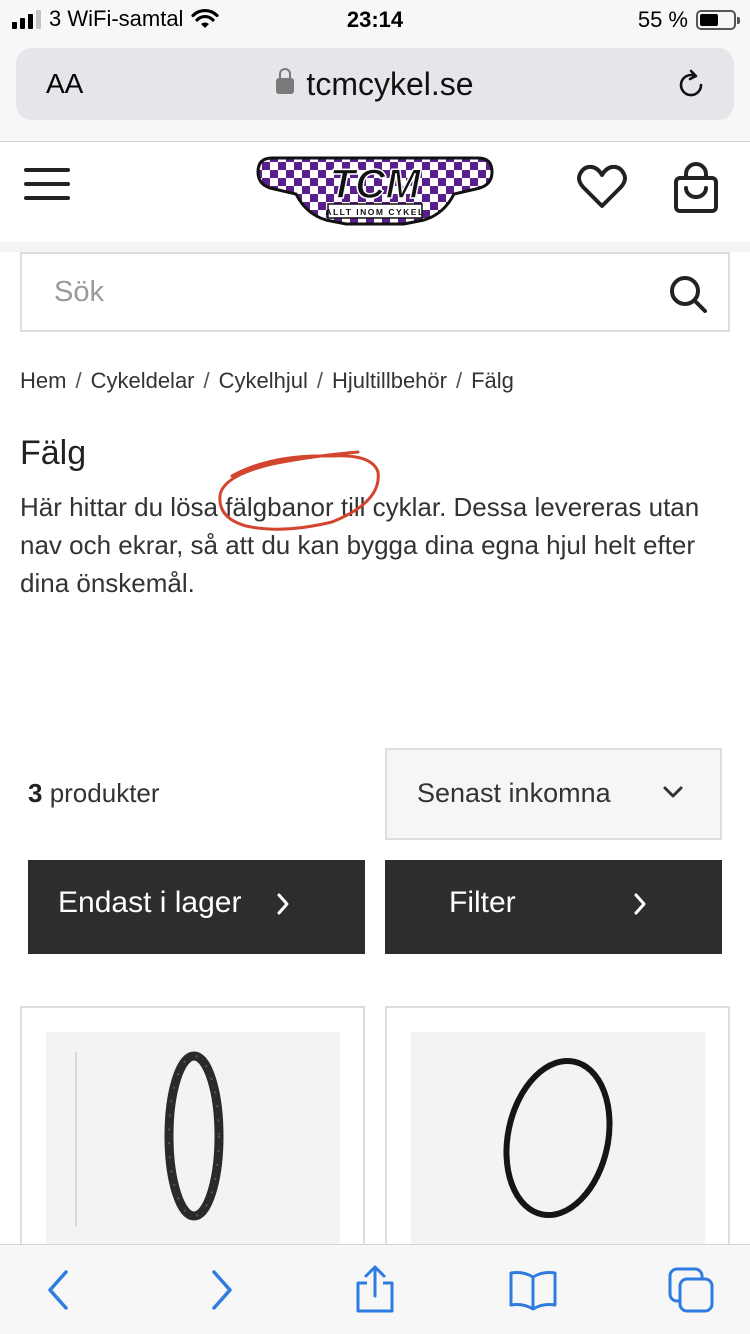  What do you see at coordinates (482, 902) in the screenshot?
I see `filter-label: Filter` at bounding box center [482, 902].